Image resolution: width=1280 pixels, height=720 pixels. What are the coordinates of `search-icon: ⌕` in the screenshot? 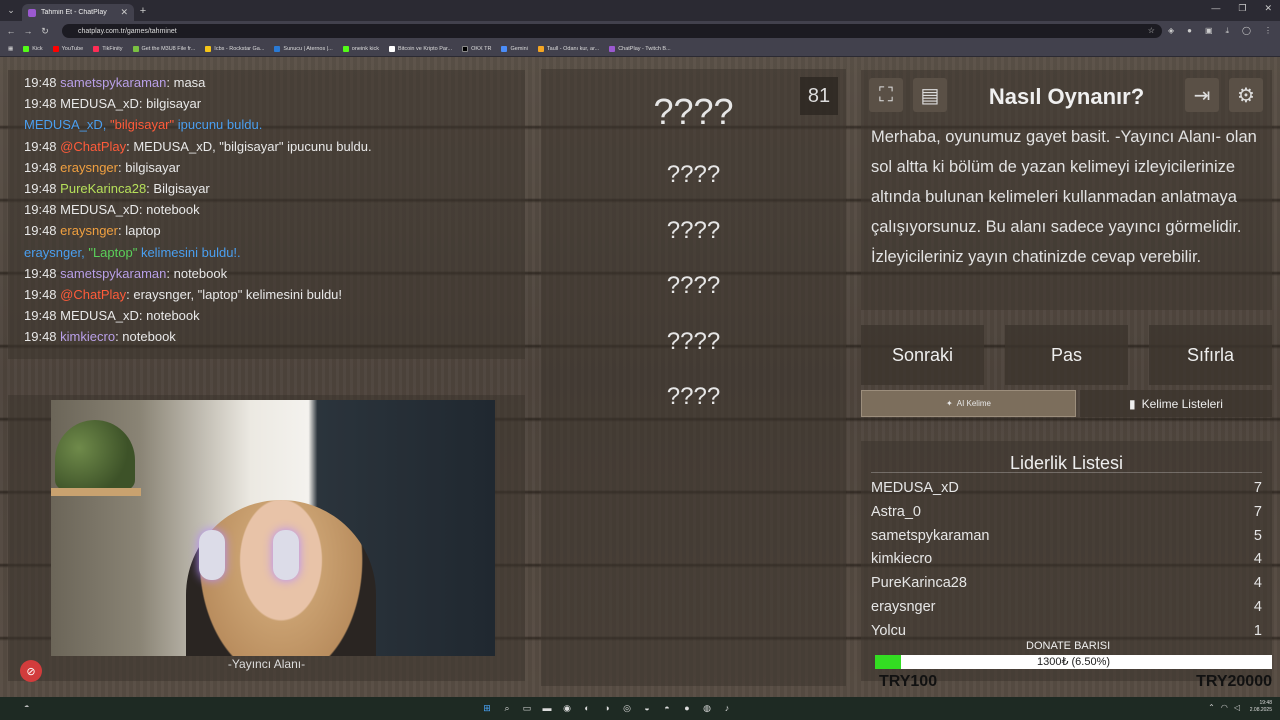 It's located at (507, 708).